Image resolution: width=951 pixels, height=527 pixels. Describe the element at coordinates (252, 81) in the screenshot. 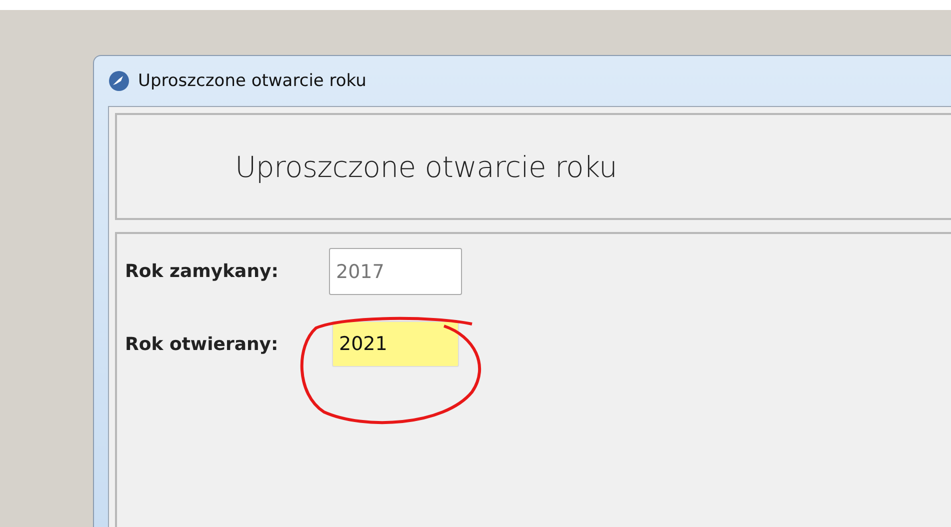

I see `window-title: Uproszczone otwarcie roku` at that location.